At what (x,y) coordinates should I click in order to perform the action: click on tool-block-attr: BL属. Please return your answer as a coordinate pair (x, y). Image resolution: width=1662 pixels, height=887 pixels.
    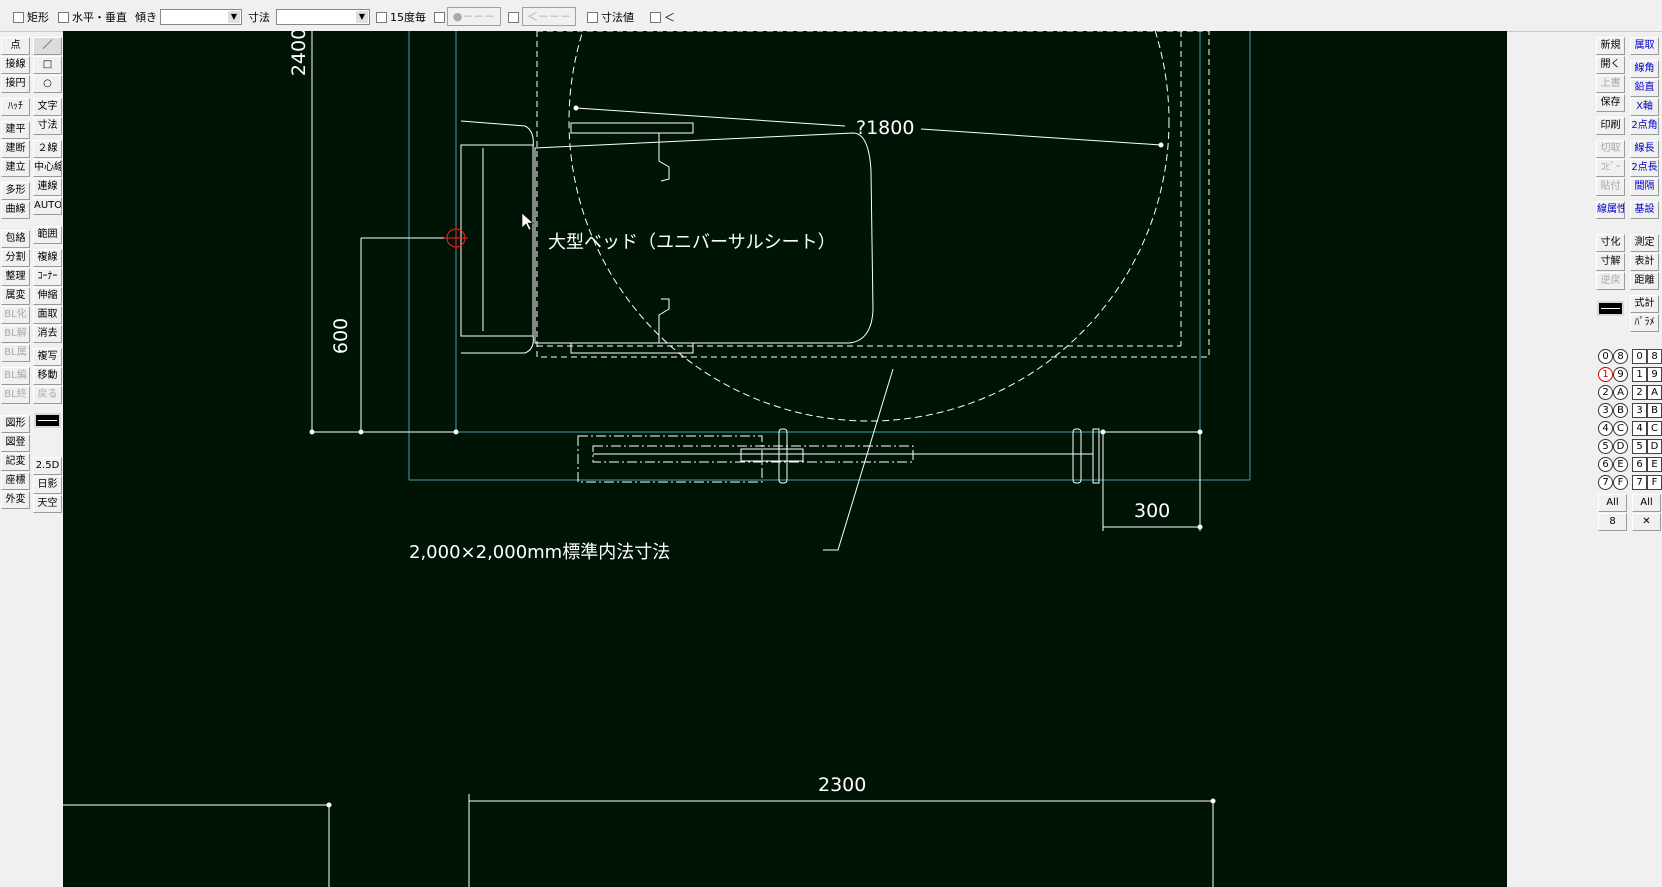
    Looking at the image, I should click on (15, 353).